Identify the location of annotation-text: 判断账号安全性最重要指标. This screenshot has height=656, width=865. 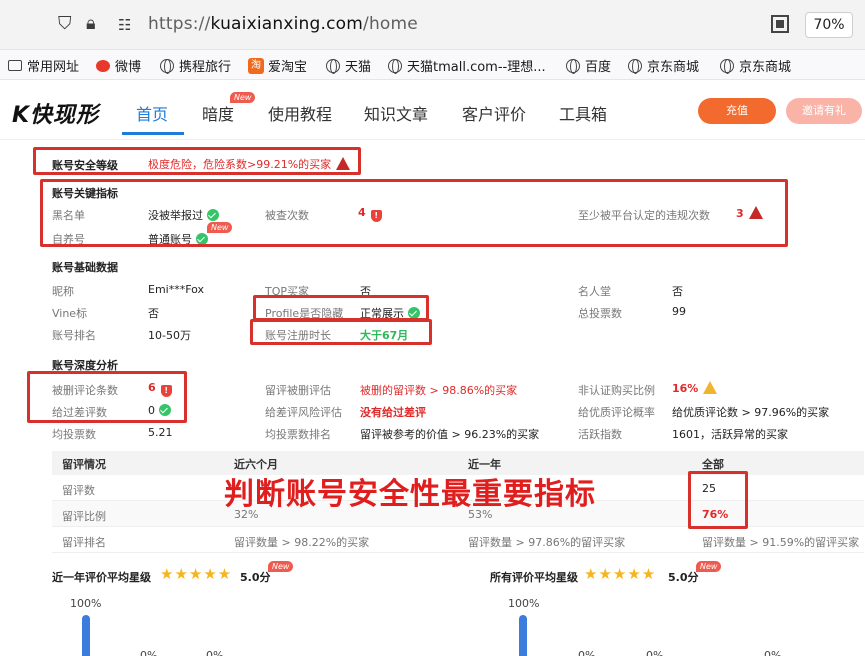
(410, 494).